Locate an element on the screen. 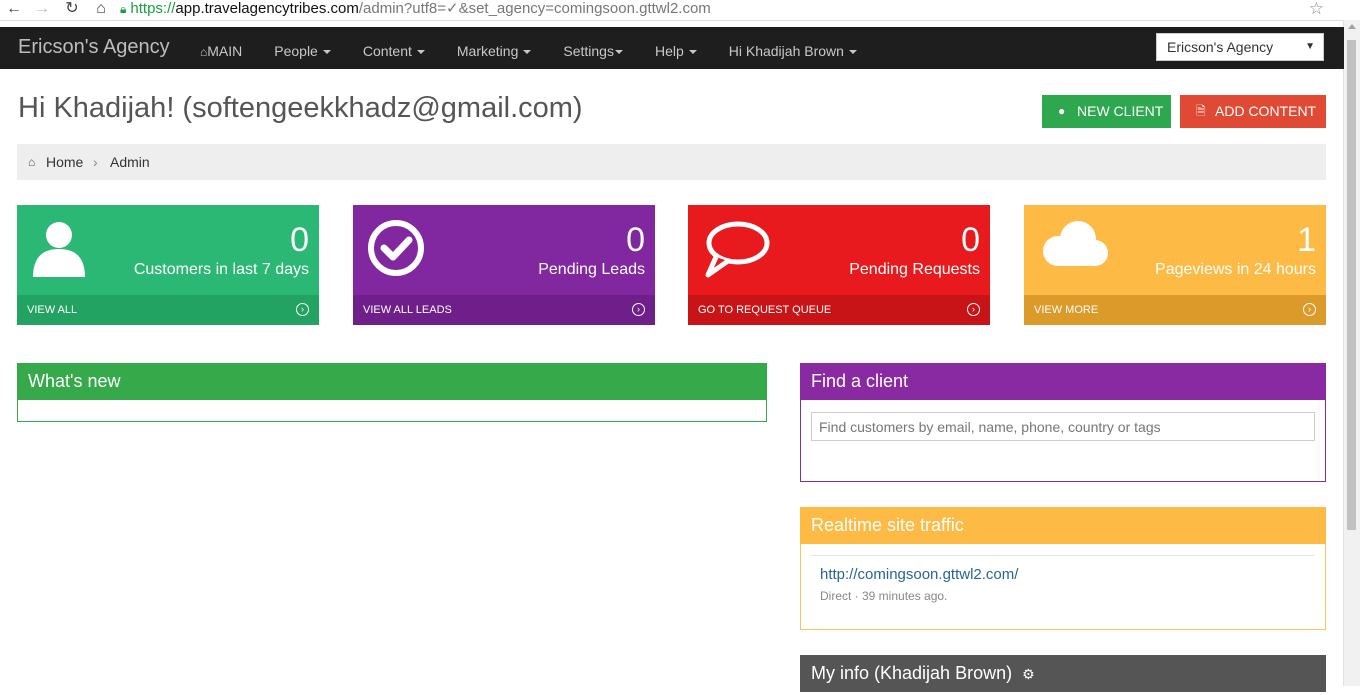 The height and width of the screenshot is (695, 1360). tile-label: Pageviews in 24 hours is located at coordinates (1235, 269).